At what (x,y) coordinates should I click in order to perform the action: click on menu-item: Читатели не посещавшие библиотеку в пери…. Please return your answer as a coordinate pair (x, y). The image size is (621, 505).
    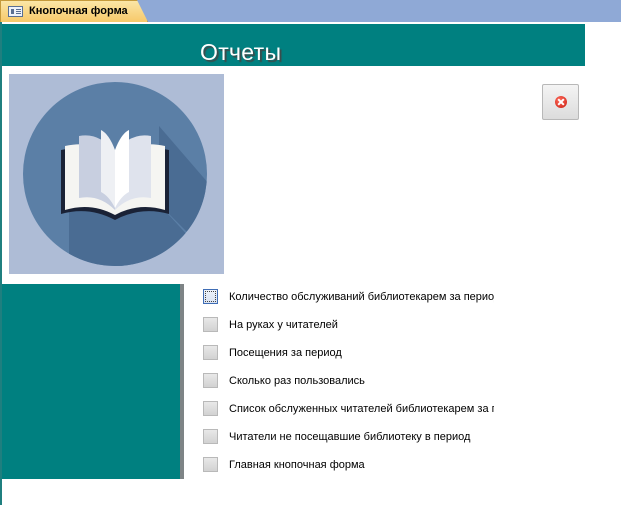
    Looking at the image, I should click on (353, 437).